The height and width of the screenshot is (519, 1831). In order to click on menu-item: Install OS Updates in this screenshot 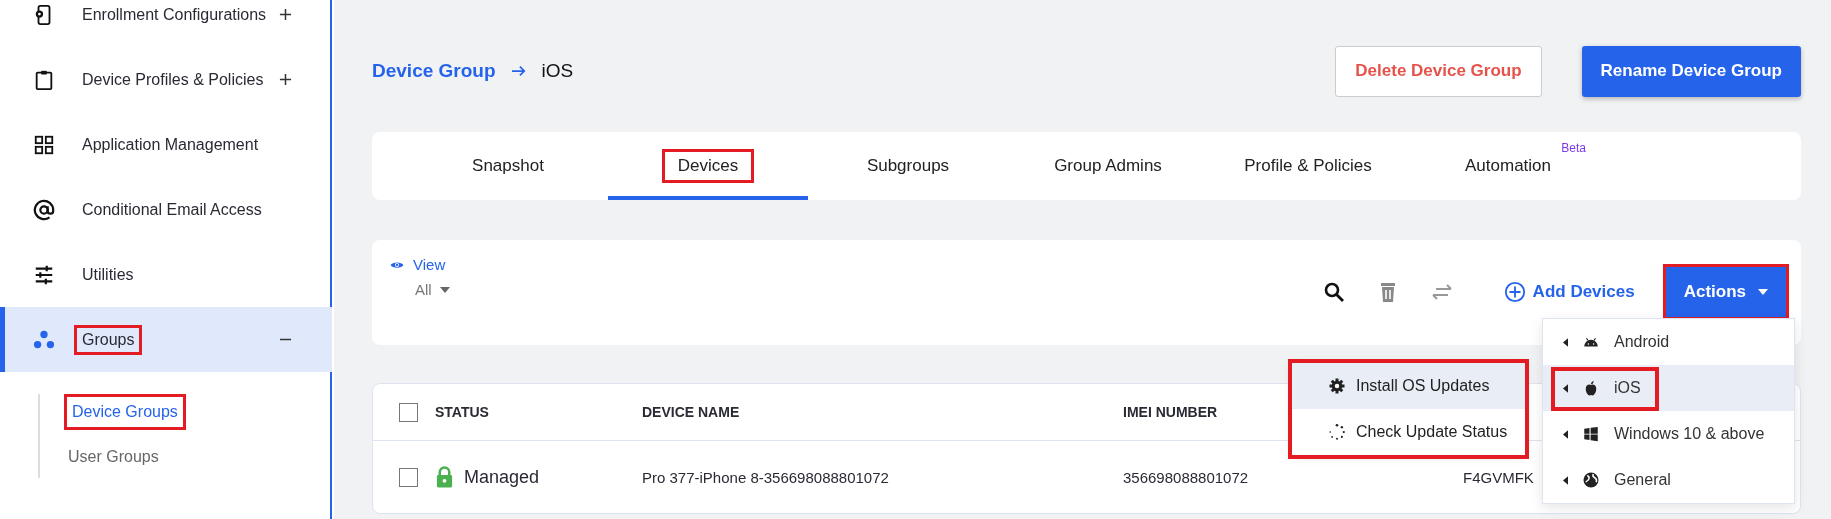, I will do `click(1408, 386)`.